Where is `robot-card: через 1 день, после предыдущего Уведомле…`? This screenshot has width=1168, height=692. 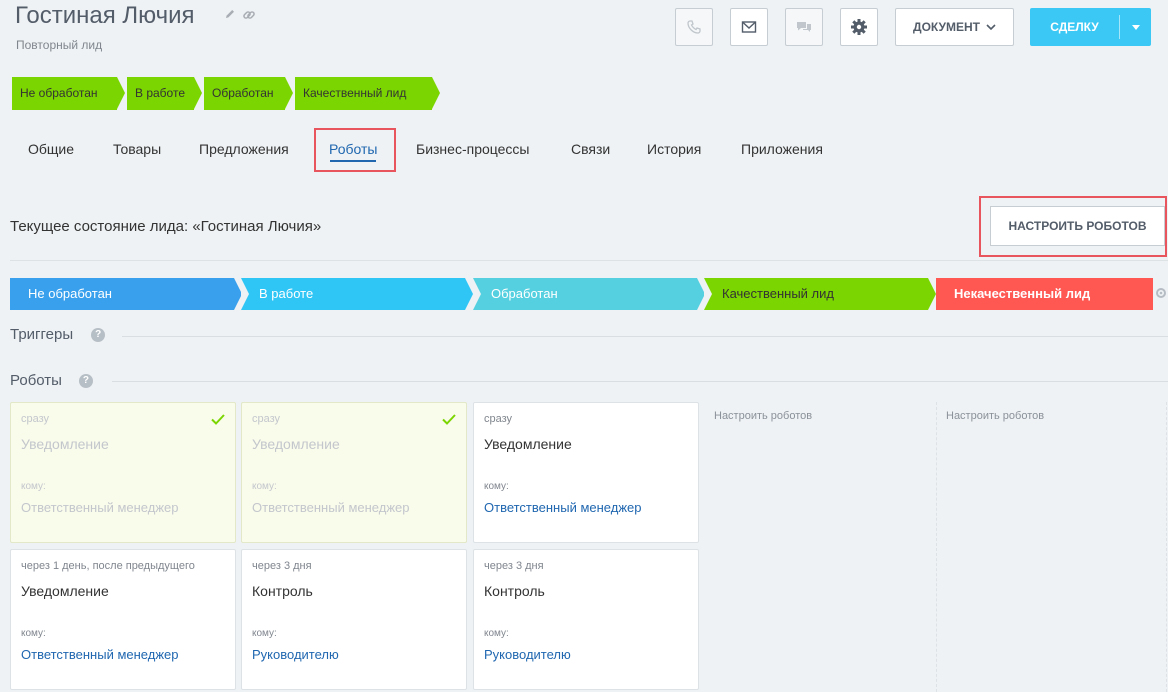
robot-card: через 1 день, после предыдущего Уведомле… is located at coordinates (123, 619).